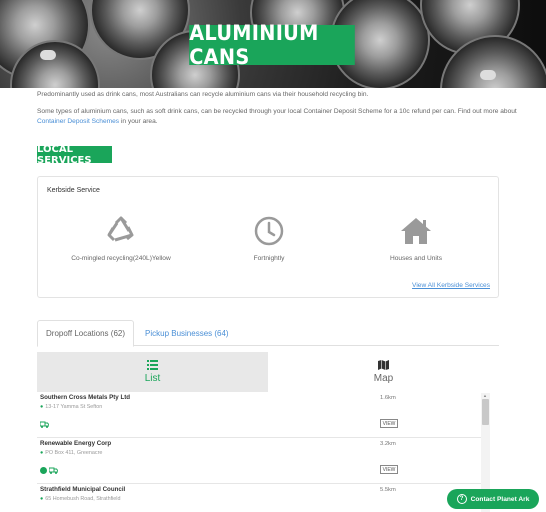 The image size is (546, 512). Describe the element at coordinates (83, 489) in the screenshot. I see `location-name: Strathfield Municipal Council` at that location.